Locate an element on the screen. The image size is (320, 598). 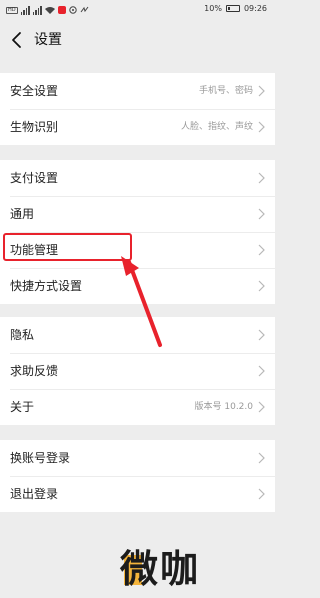
settings-group-account: 换账号登录 退出登录 is located at coordinates (137, 476).